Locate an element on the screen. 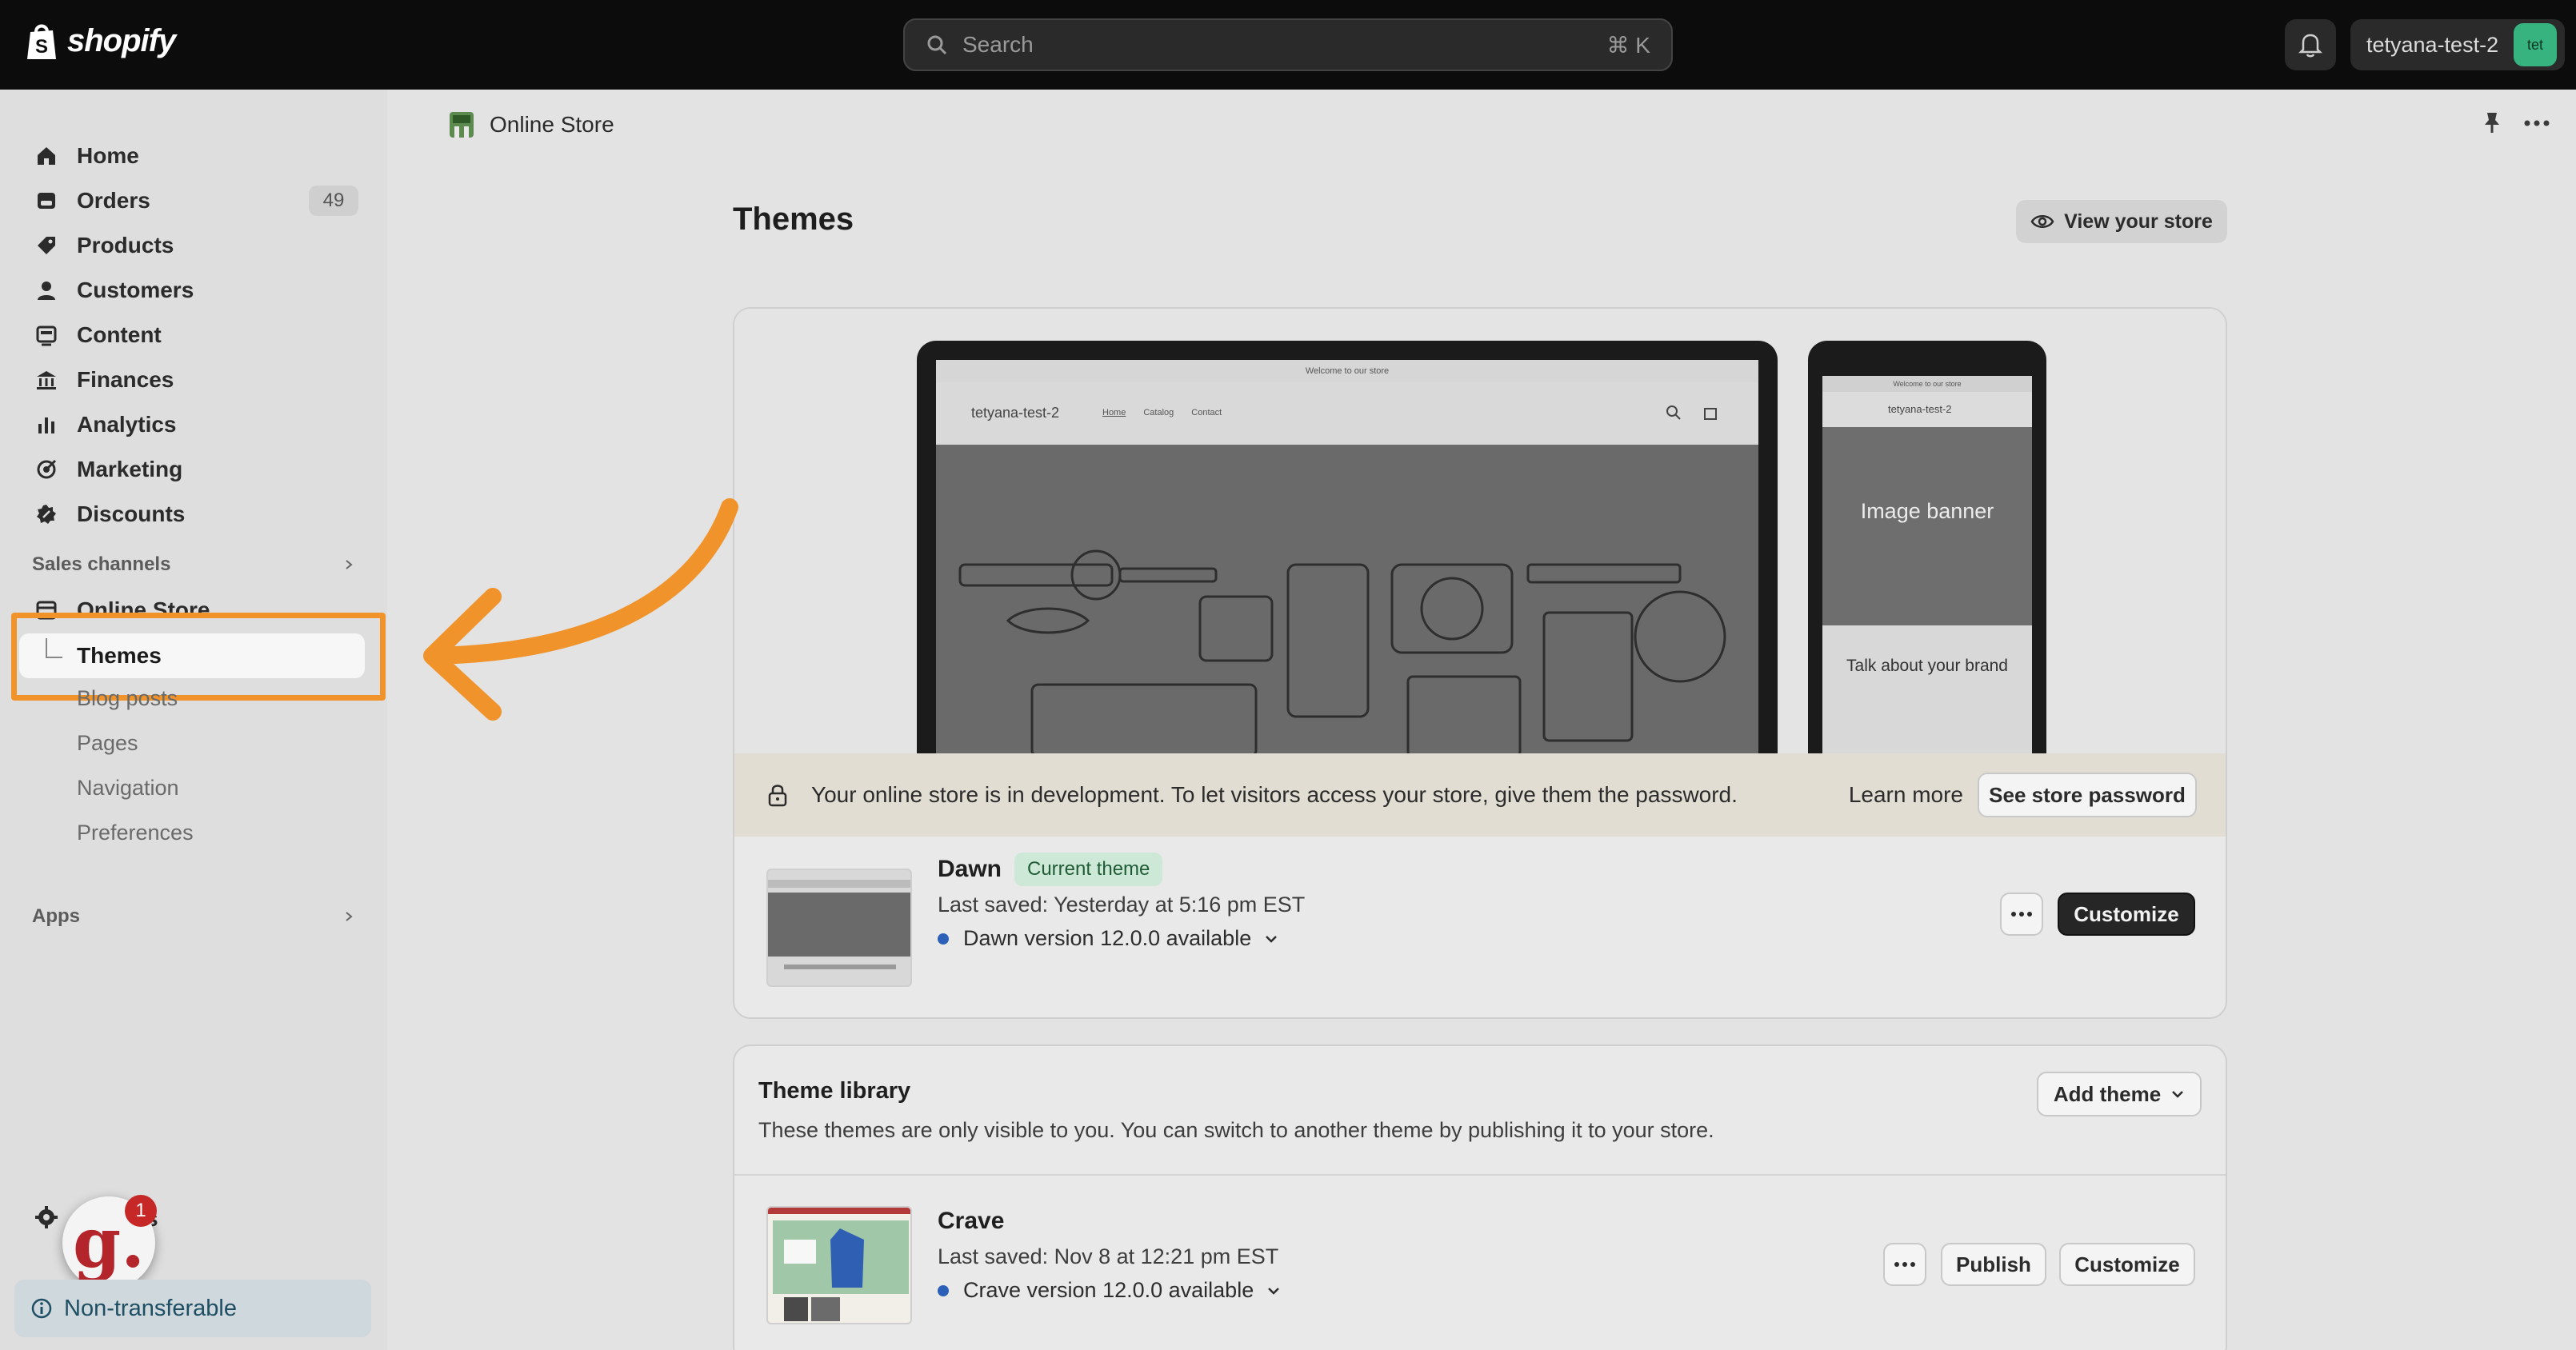  shopify-logo: S shopify is located at coordinates (100, 41).